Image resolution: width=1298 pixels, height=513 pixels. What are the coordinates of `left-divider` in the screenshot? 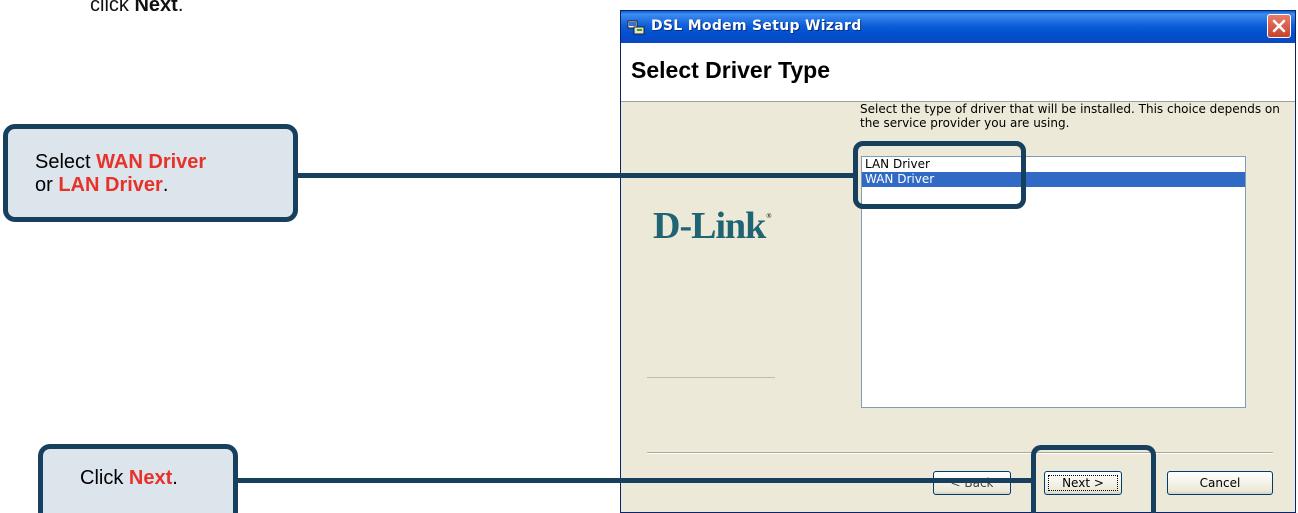 It's located at (711, 377).